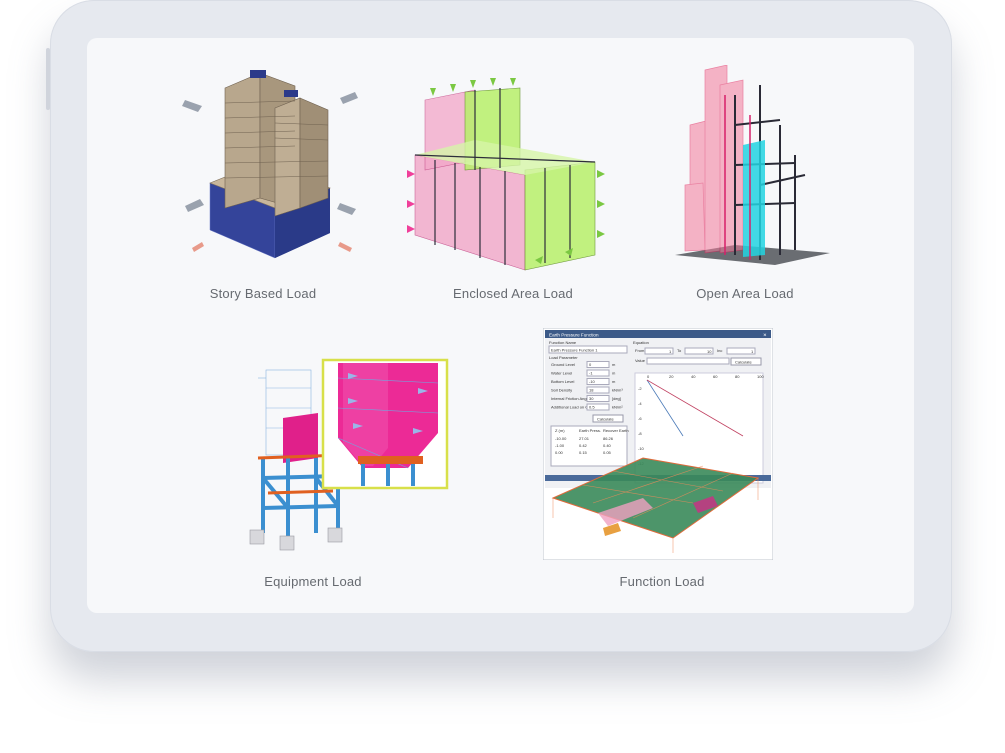 This screenshot has width=1005, height=753. What do you see at coordinates (263, 293) in the screenshot?
I see `story-based-load-label: Story Based Load` at bounding box center [263, 293].